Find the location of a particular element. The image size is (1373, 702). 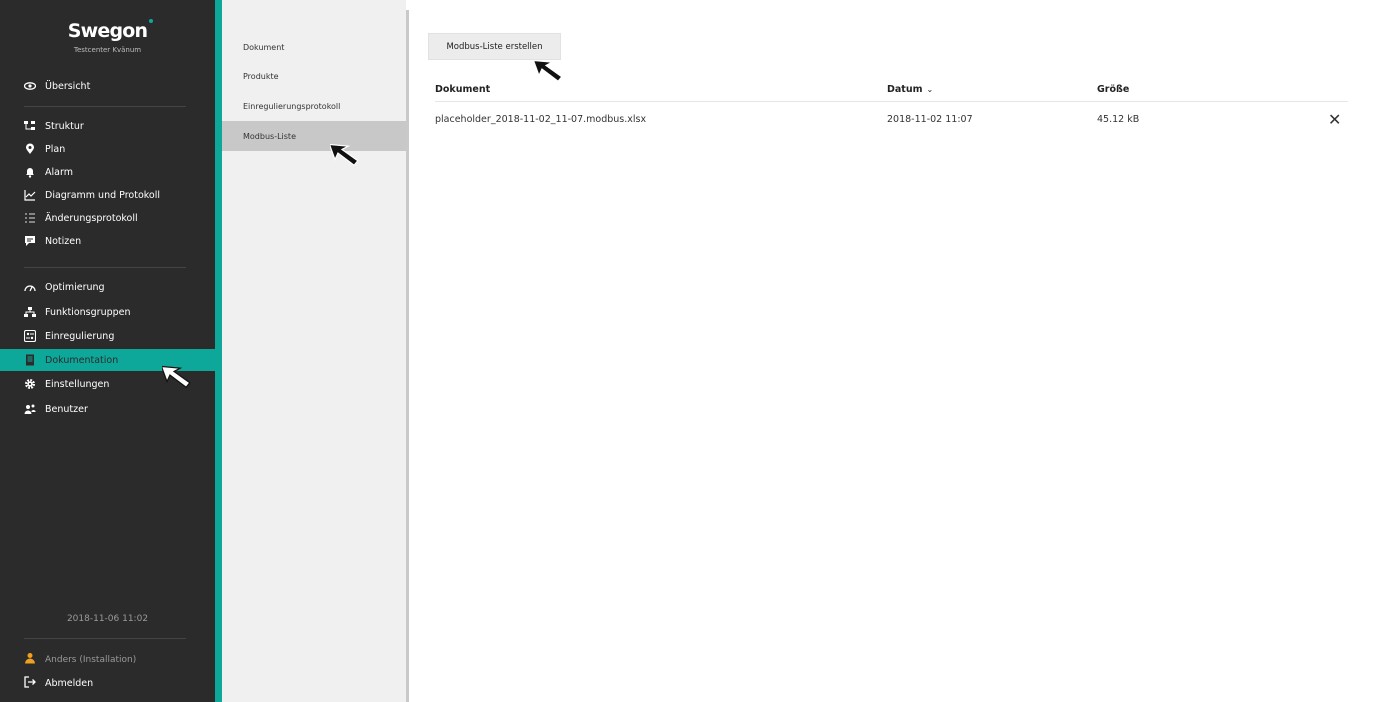

sidebar-item-label: Änderungsprotokoll is located at coordinates (91, 218).